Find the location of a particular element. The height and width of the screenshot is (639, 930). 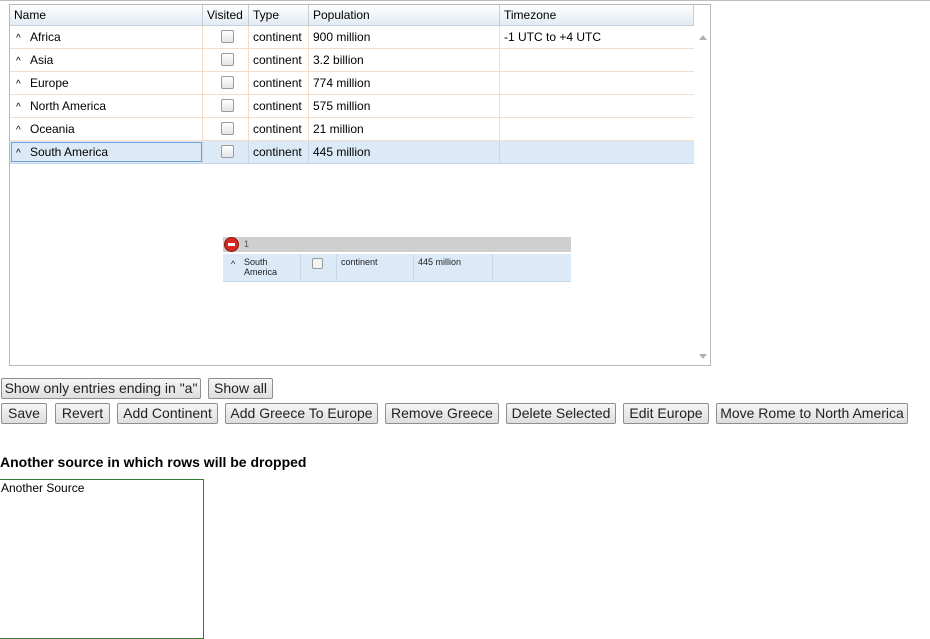

row-name: North America is located at coordinates (68, 106).